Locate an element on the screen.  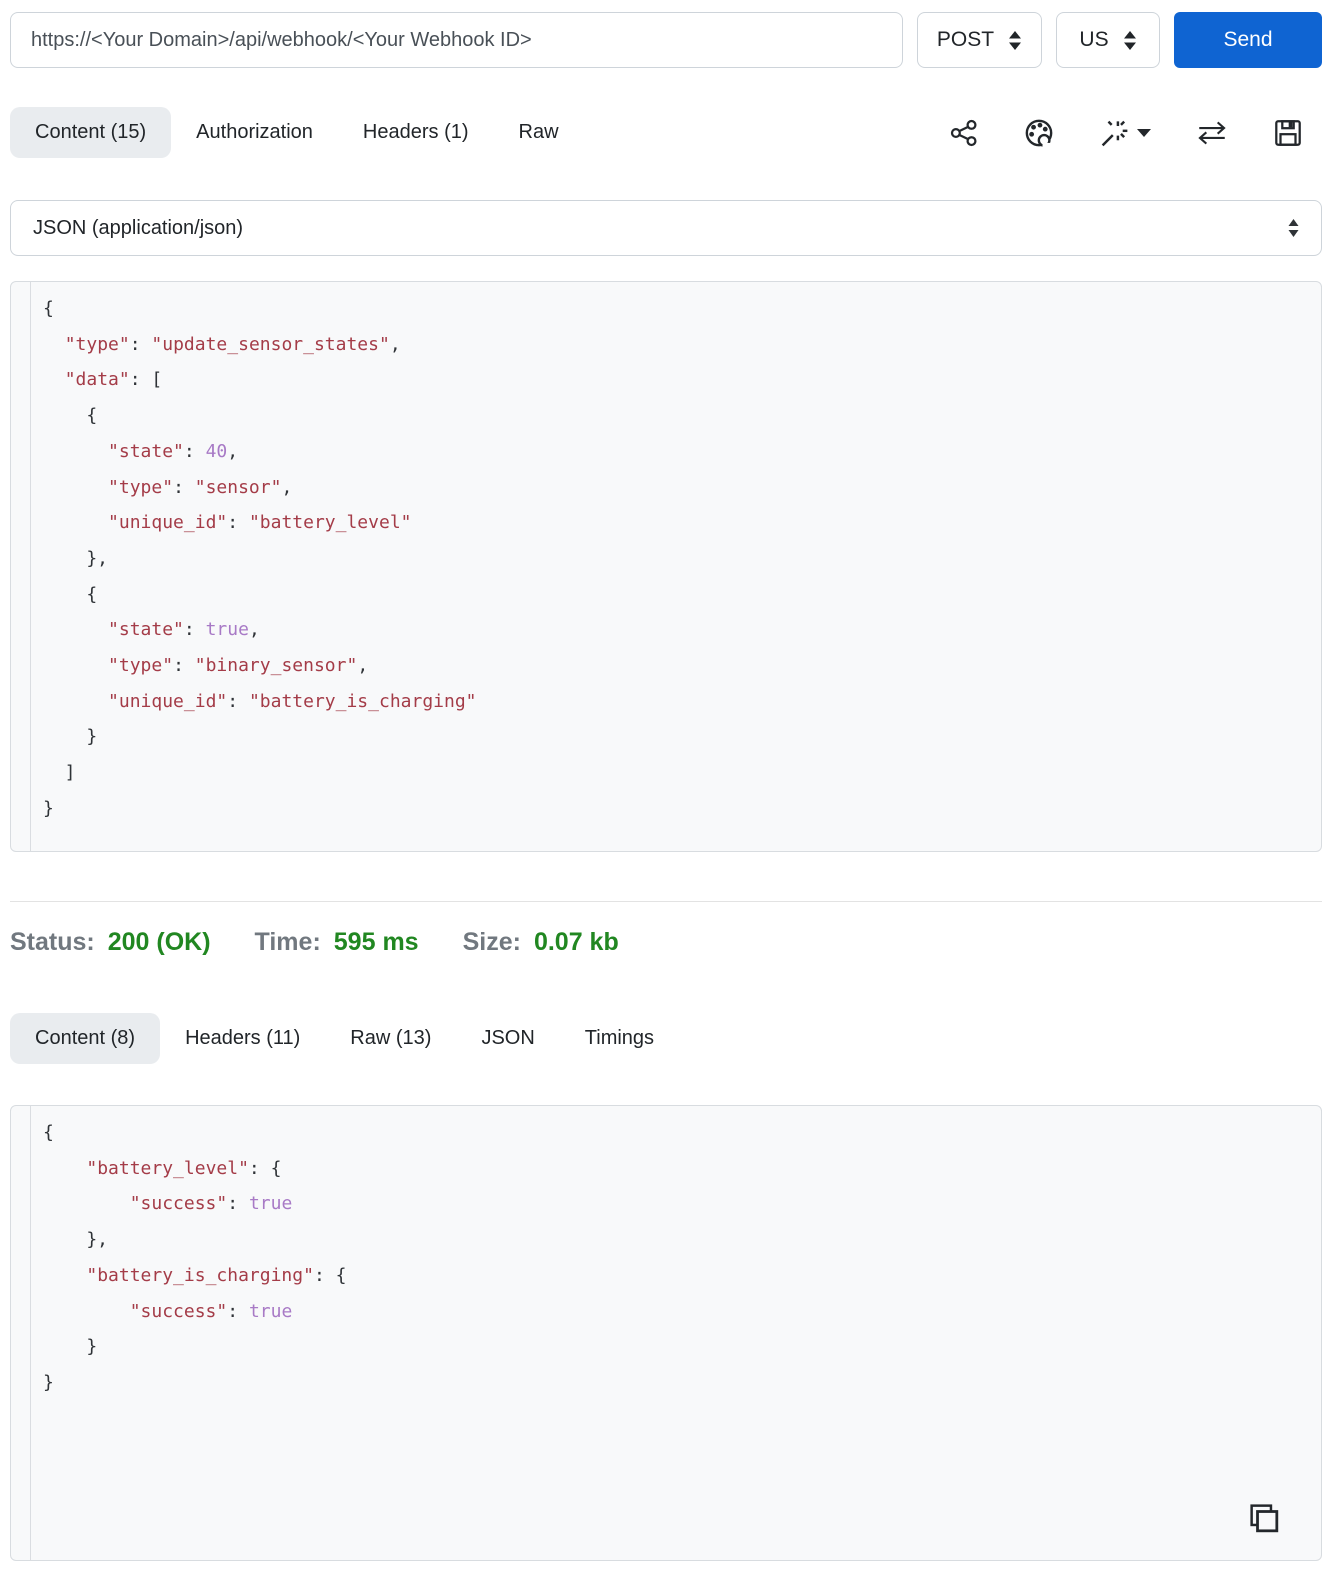
region-select-value: US is located at coordinates (1094, 39).